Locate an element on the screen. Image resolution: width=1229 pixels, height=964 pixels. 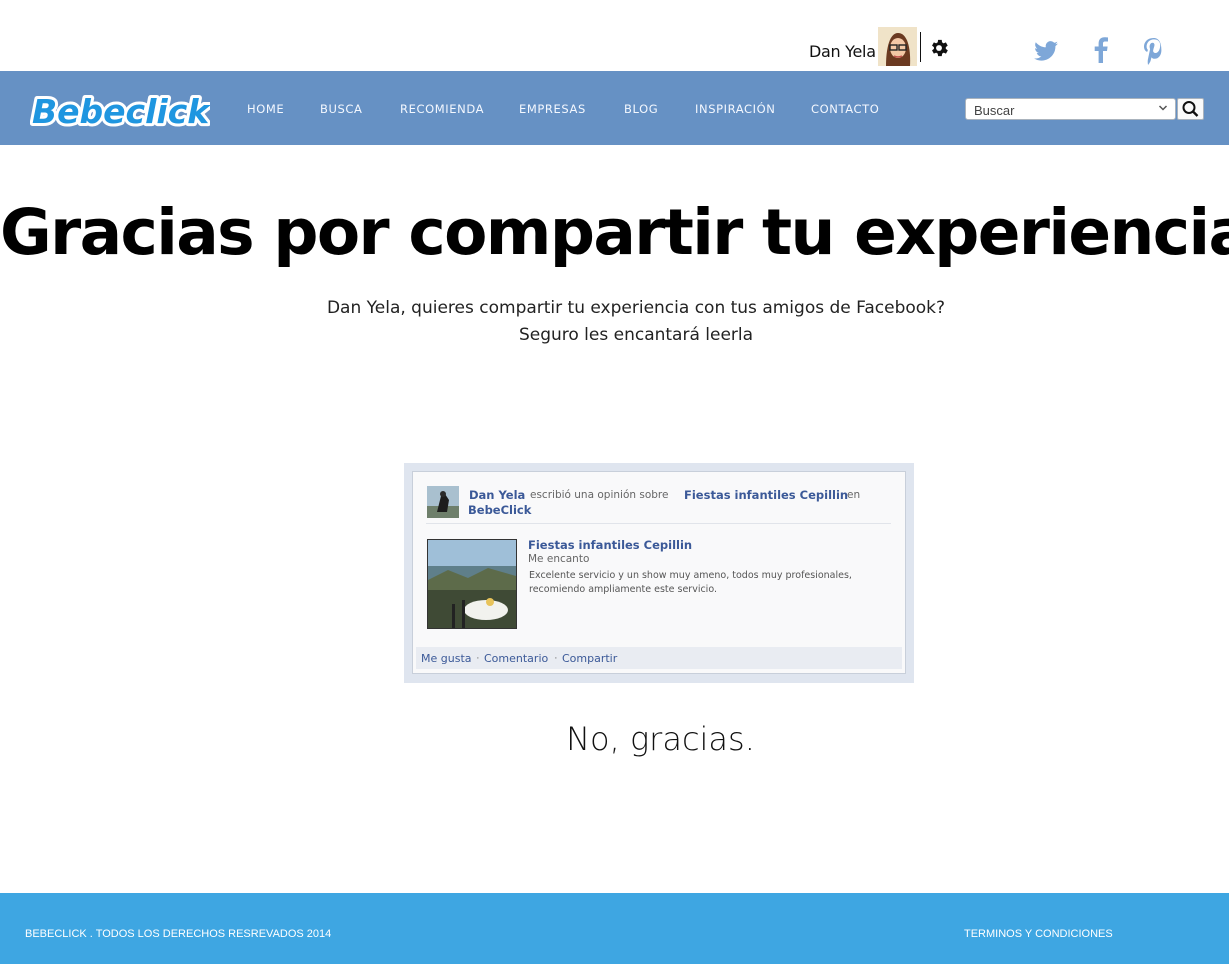
nav-blog: BLOG is located at coordinates (641, 109).